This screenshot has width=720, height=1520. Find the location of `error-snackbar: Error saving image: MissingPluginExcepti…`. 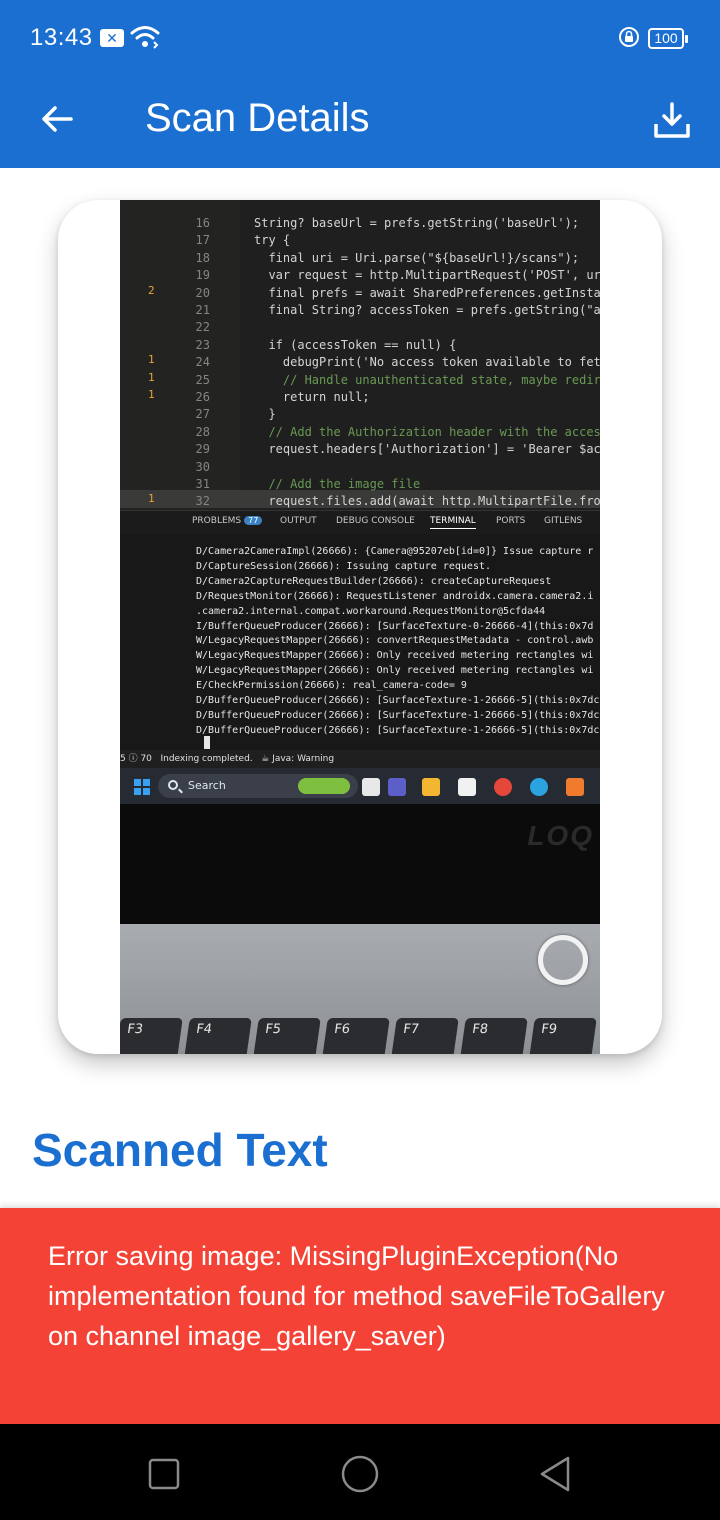

error-snackbar: Error saving image: MissingPluginExcepti… is located at coordinates (360, 1316).